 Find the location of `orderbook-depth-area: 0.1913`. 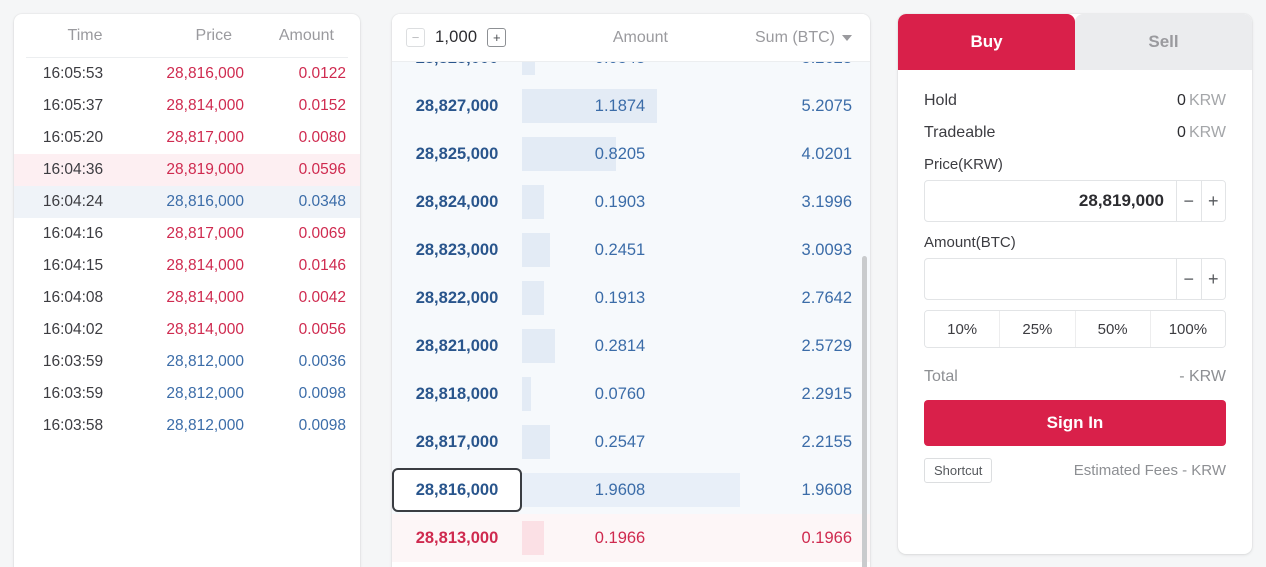

orderbook-depth-area: 0.1913 is located at coordinates (631, 298).